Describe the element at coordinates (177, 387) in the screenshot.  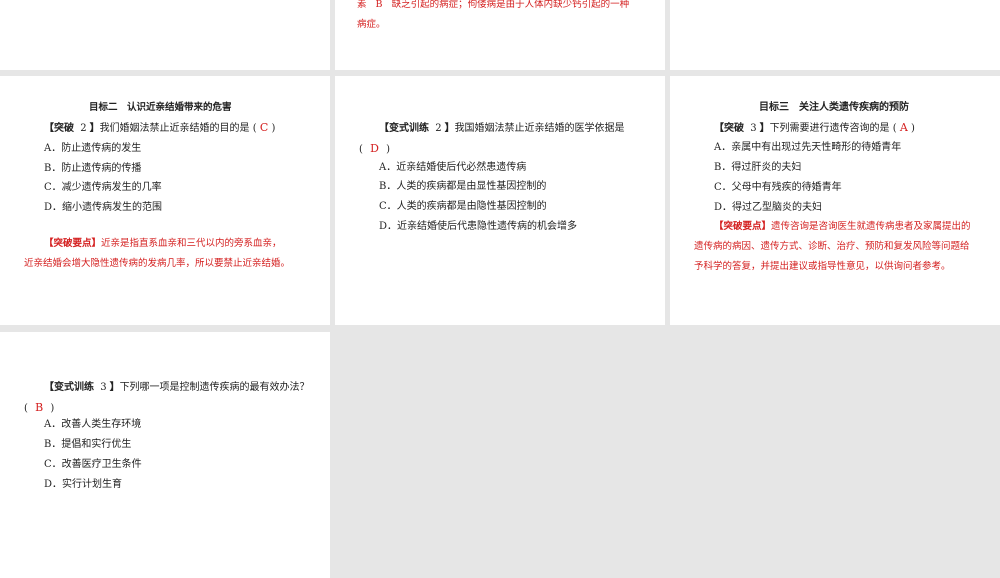
I see `question-line: 【变式训练 3 】下列哪一项是控制遗传疾病的最有效办法？` at that location.